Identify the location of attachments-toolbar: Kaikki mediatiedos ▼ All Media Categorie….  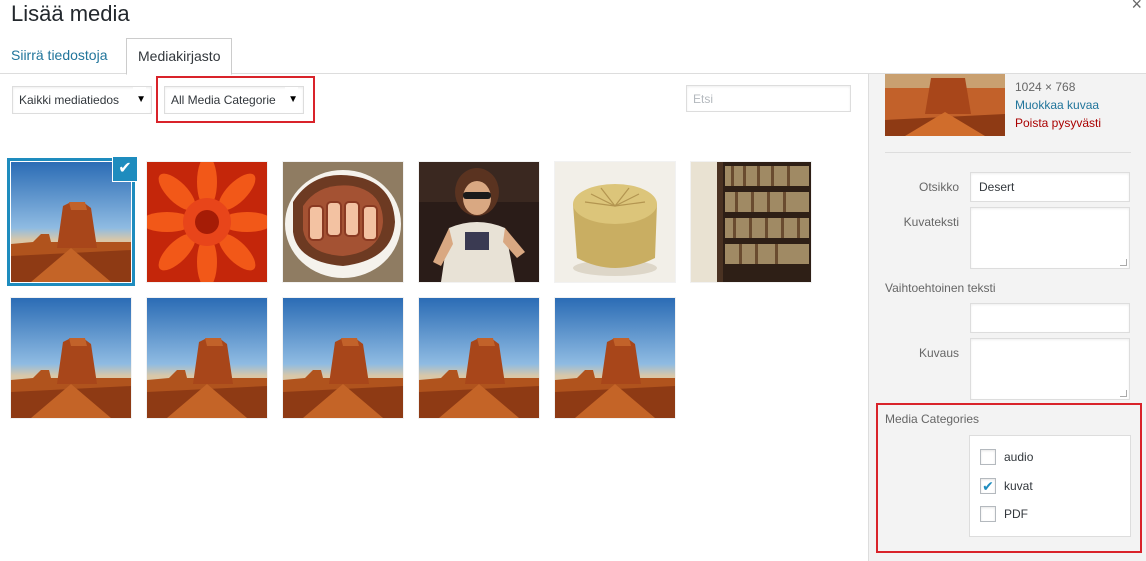
(433, 105).